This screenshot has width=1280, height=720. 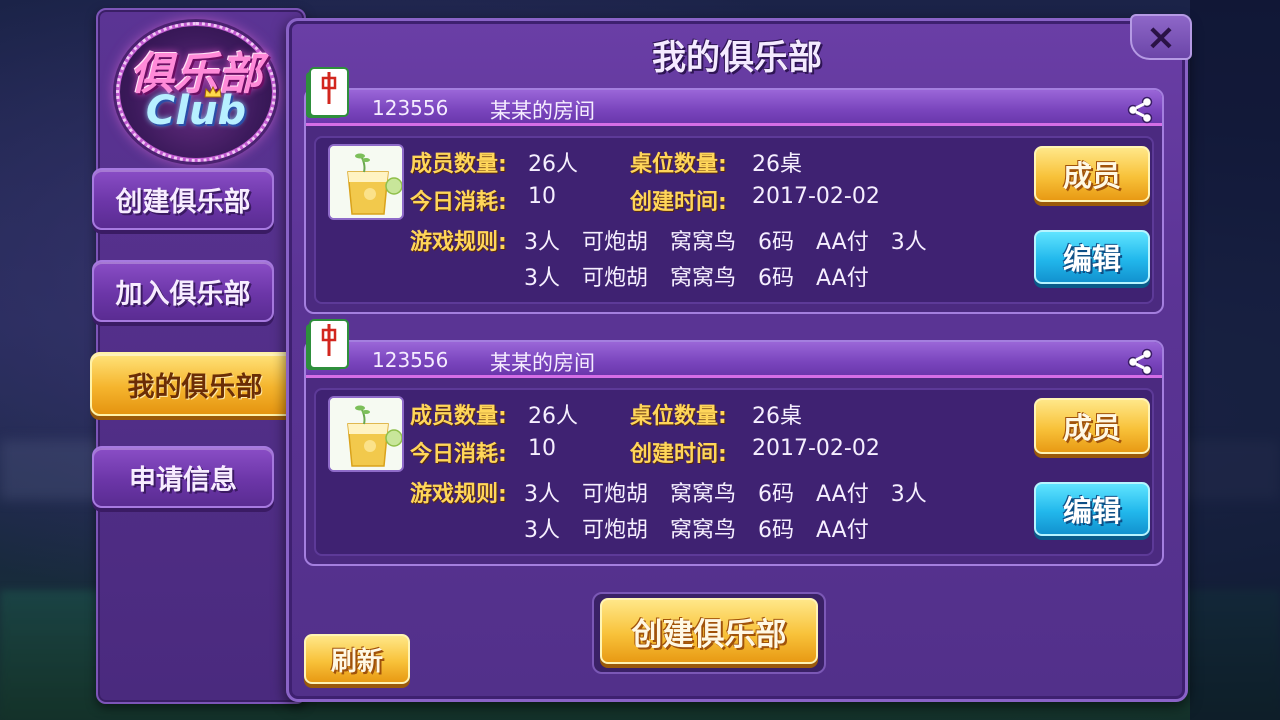 I want to click on page-title: 我的俱乐部, so click(x=737, y=58).